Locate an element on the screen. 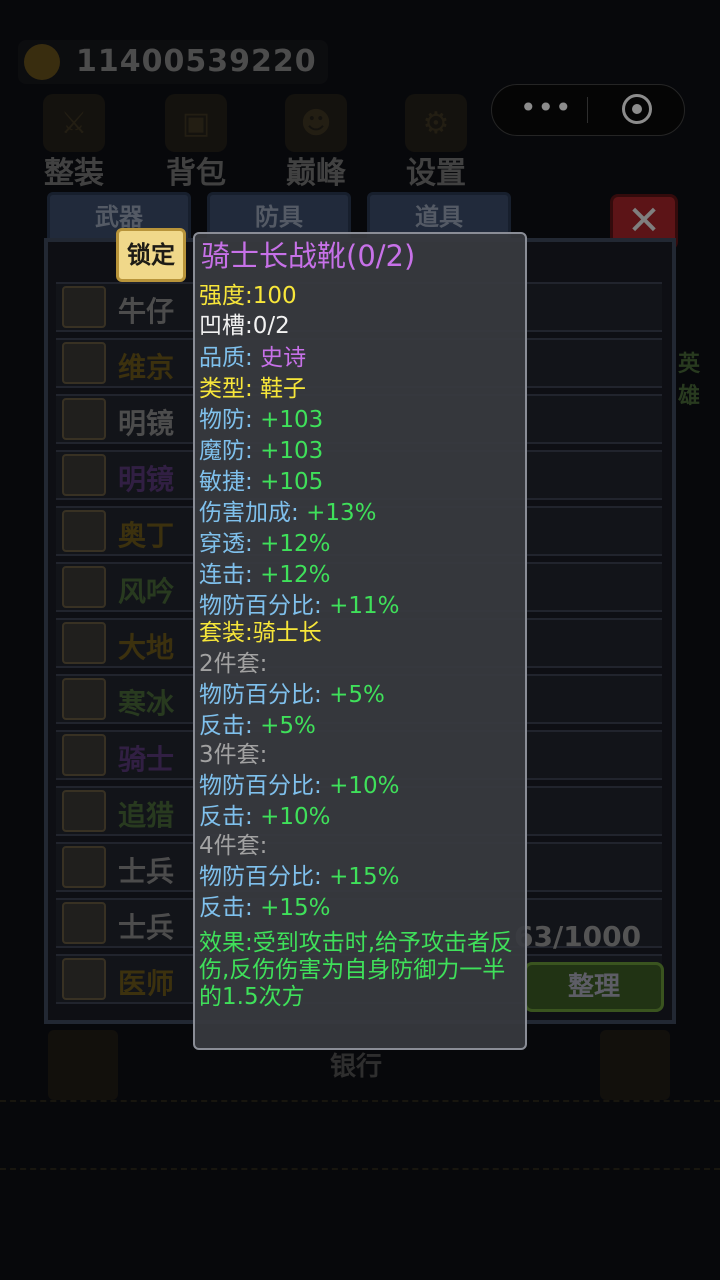 The image size is (720, 1280). stat-value: +105 is located at coordinates (292, 482).